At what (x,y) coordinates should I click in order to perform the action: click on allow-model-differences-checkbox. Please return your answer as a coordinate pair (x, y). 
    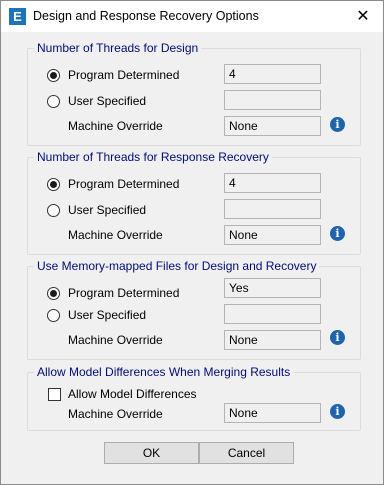
    Looking at the image, I should click on (54, 394).